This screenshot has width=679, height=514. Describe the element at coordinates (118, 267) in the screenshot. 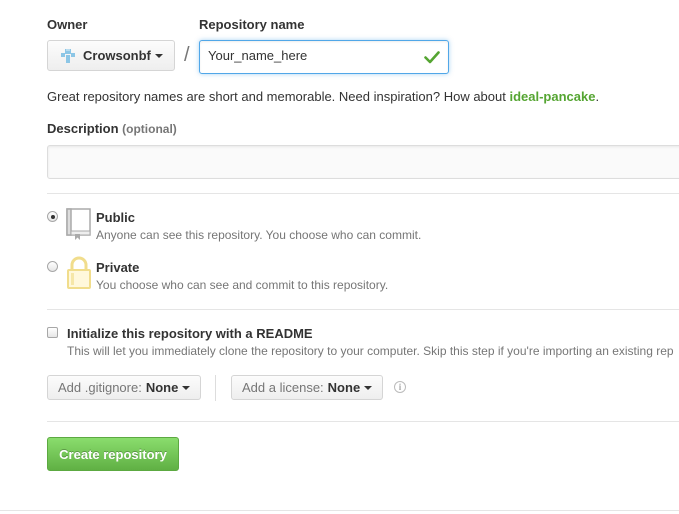

I see `private-title: Private` at that location.